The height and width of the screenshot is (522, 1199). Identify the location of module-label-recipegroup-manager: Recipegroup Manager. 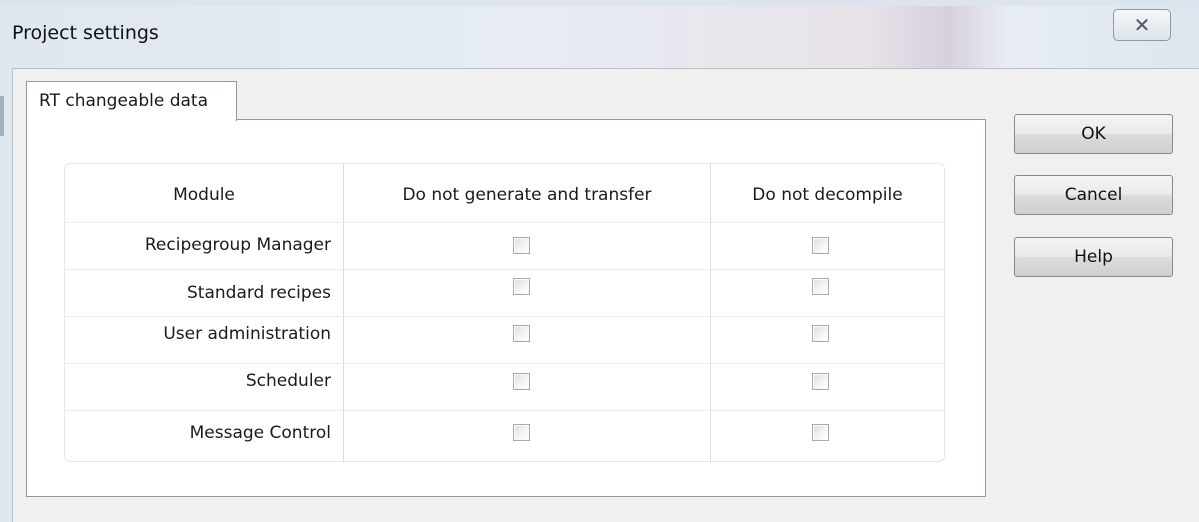
(237, 245).